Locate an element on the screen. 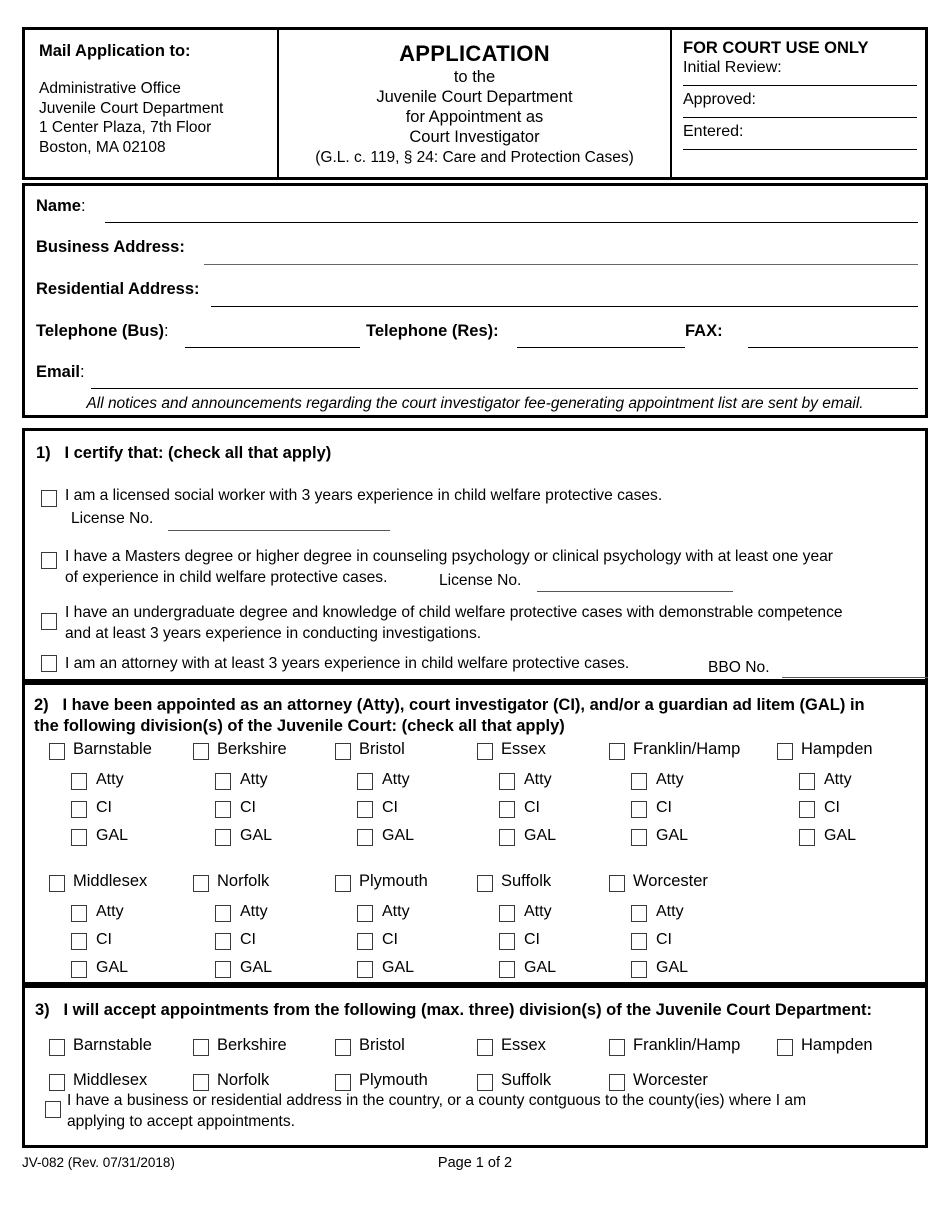 The image size is (950, 1230). checkbox-berkshire-gal is located at coordinates (223, 837).